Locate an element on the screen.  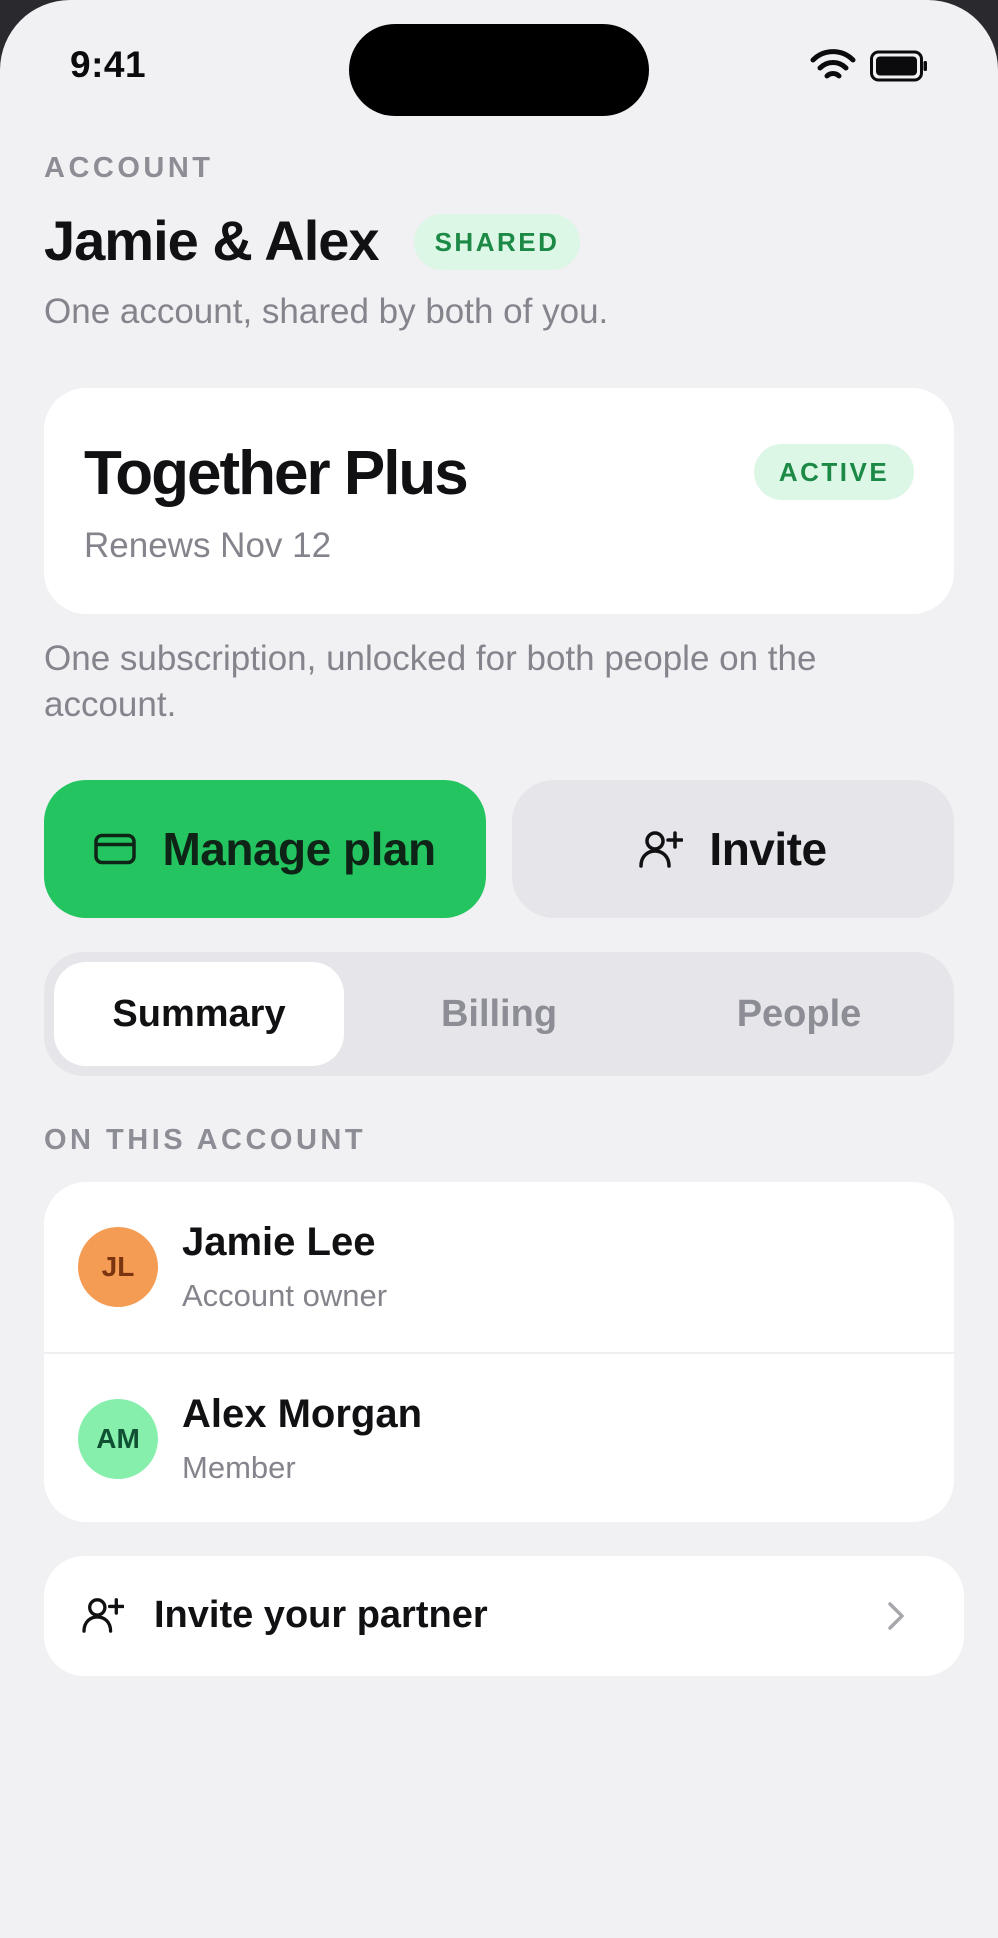
manage-plan-button: Manage plan is located at coordinates (265, 849).